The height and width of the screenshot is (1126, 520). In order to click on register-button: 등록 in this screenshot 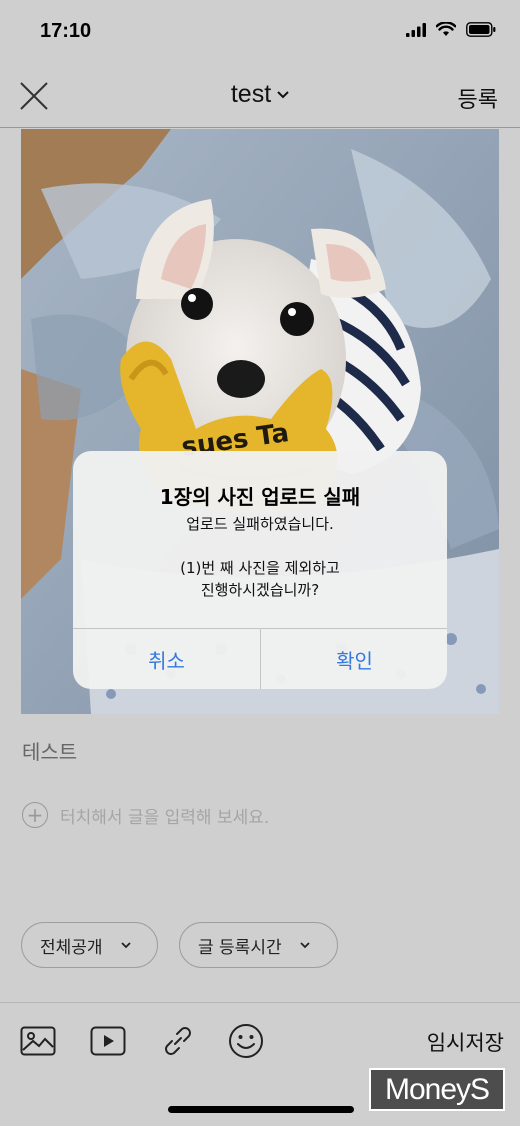, I will do `click(478, 98)`.